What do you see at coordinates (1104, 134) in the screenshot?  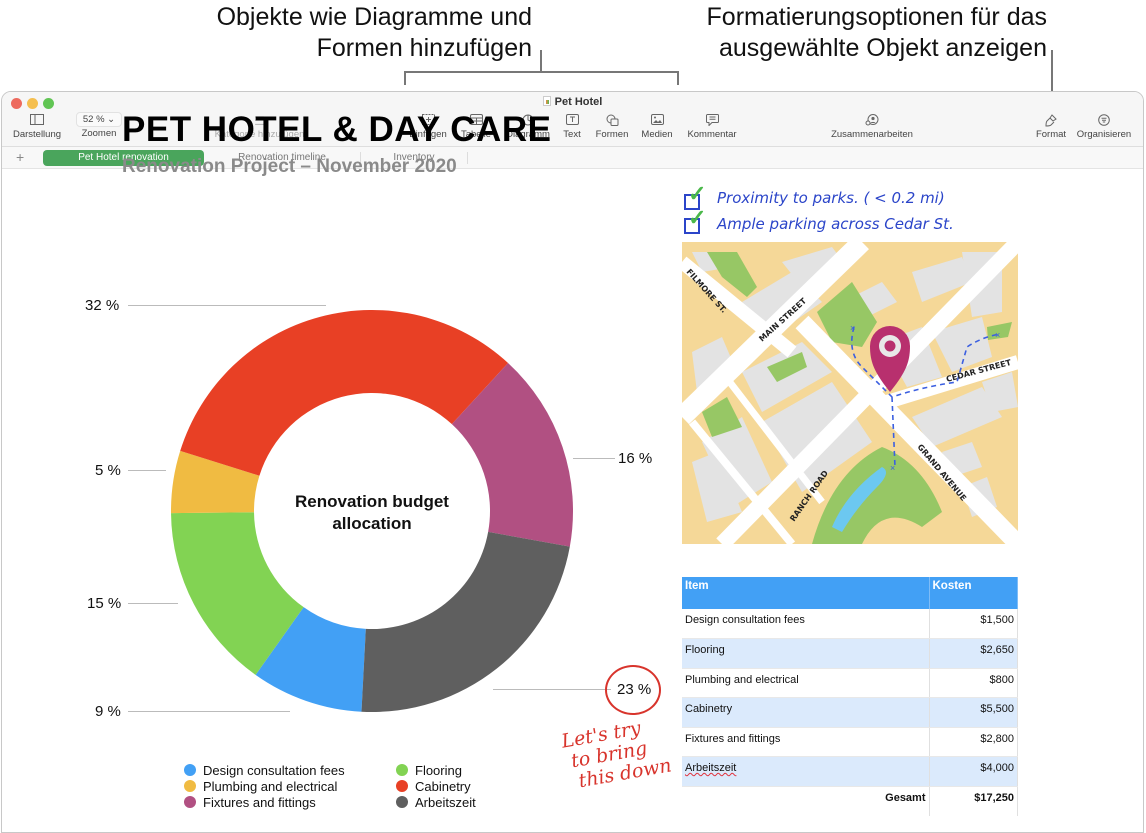 I see `organize-label: Organisieren` at bounding box center [1104, 134].